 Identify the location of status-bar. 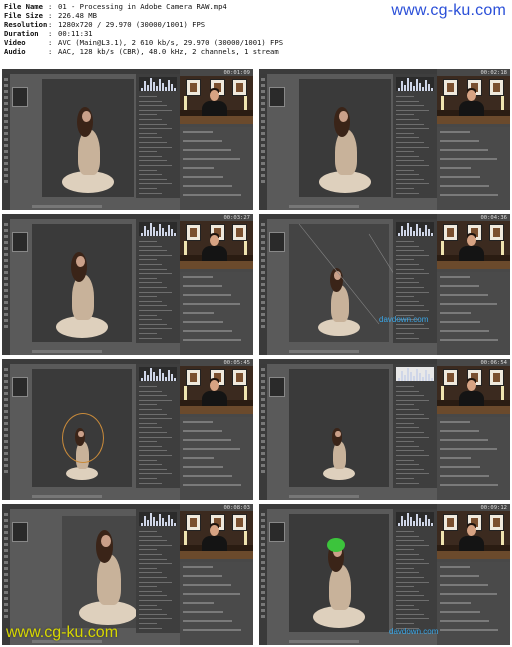
(67, 496).